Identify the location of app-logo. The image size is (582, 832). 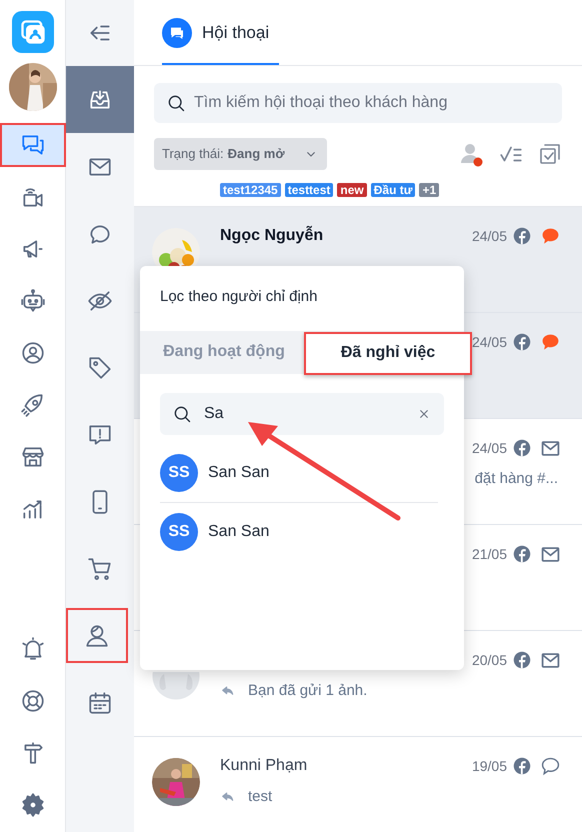
(33, 32).